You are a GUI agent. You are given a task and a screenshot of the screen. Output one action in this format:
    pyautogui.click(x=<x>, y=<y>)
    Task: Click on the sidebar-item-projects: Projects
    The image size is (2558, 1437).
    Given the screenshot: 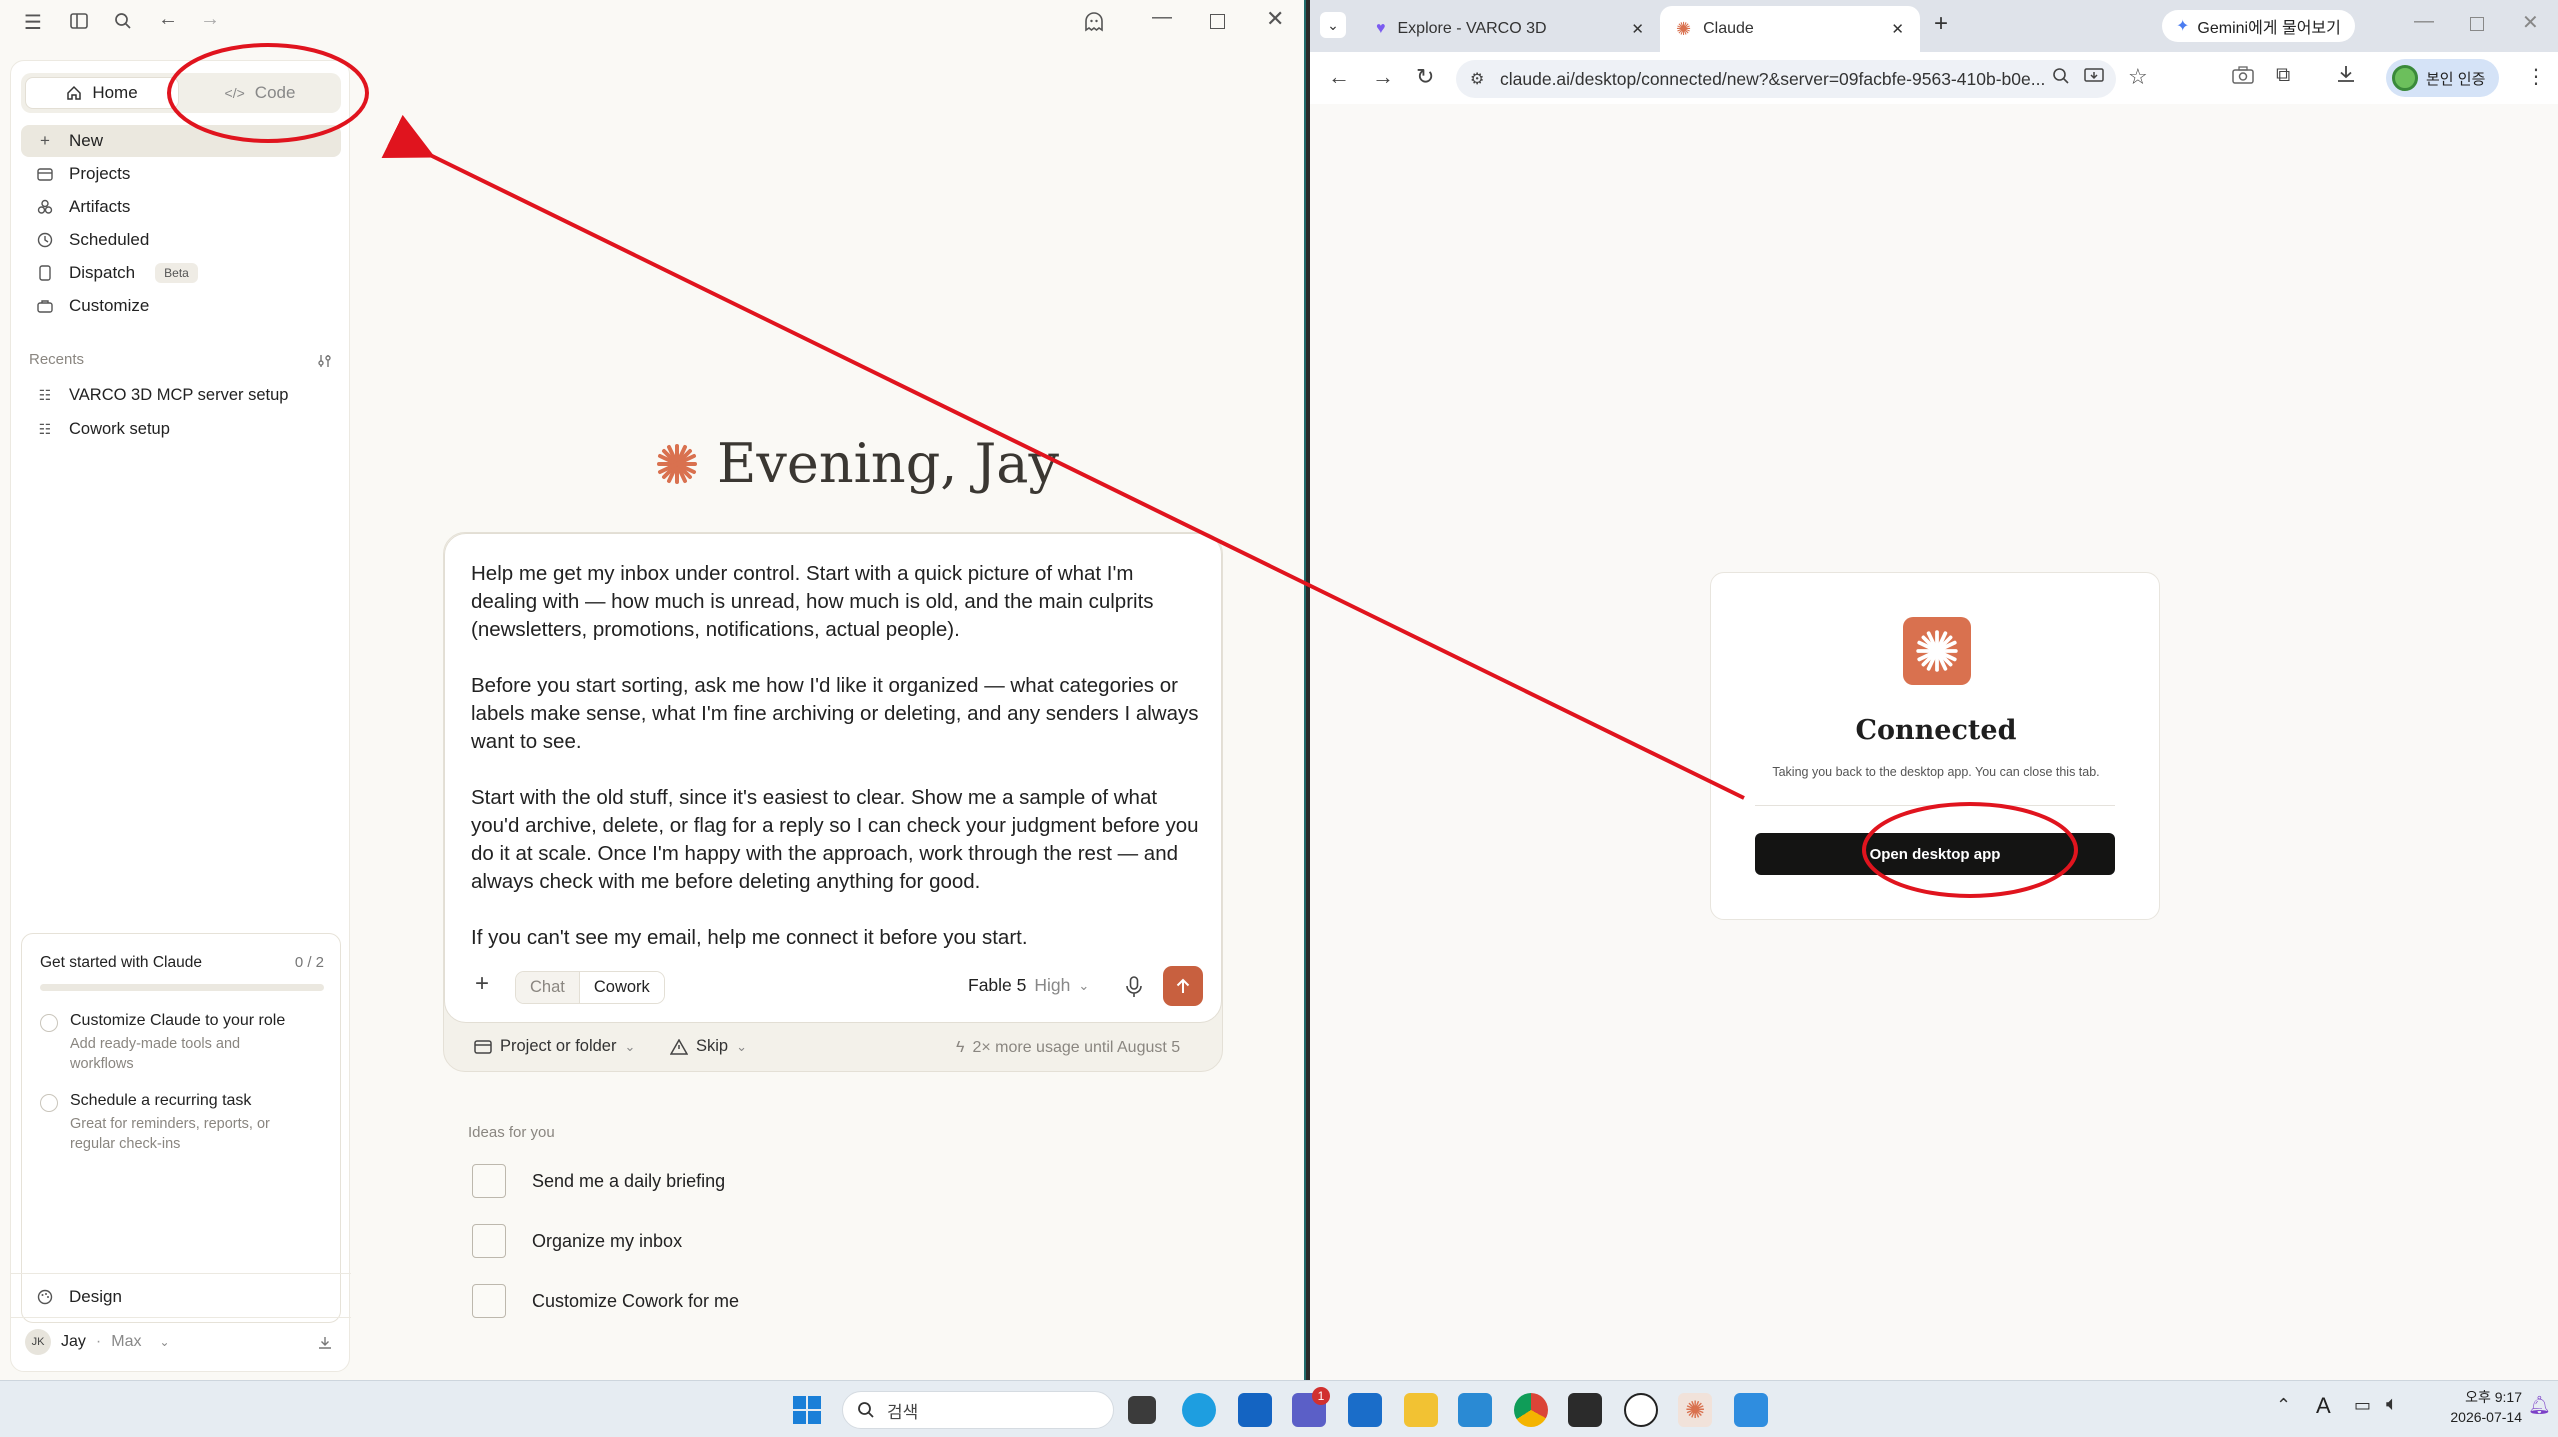 What is the action you would take?
    pyautogui.click(x=181, y=174)
    